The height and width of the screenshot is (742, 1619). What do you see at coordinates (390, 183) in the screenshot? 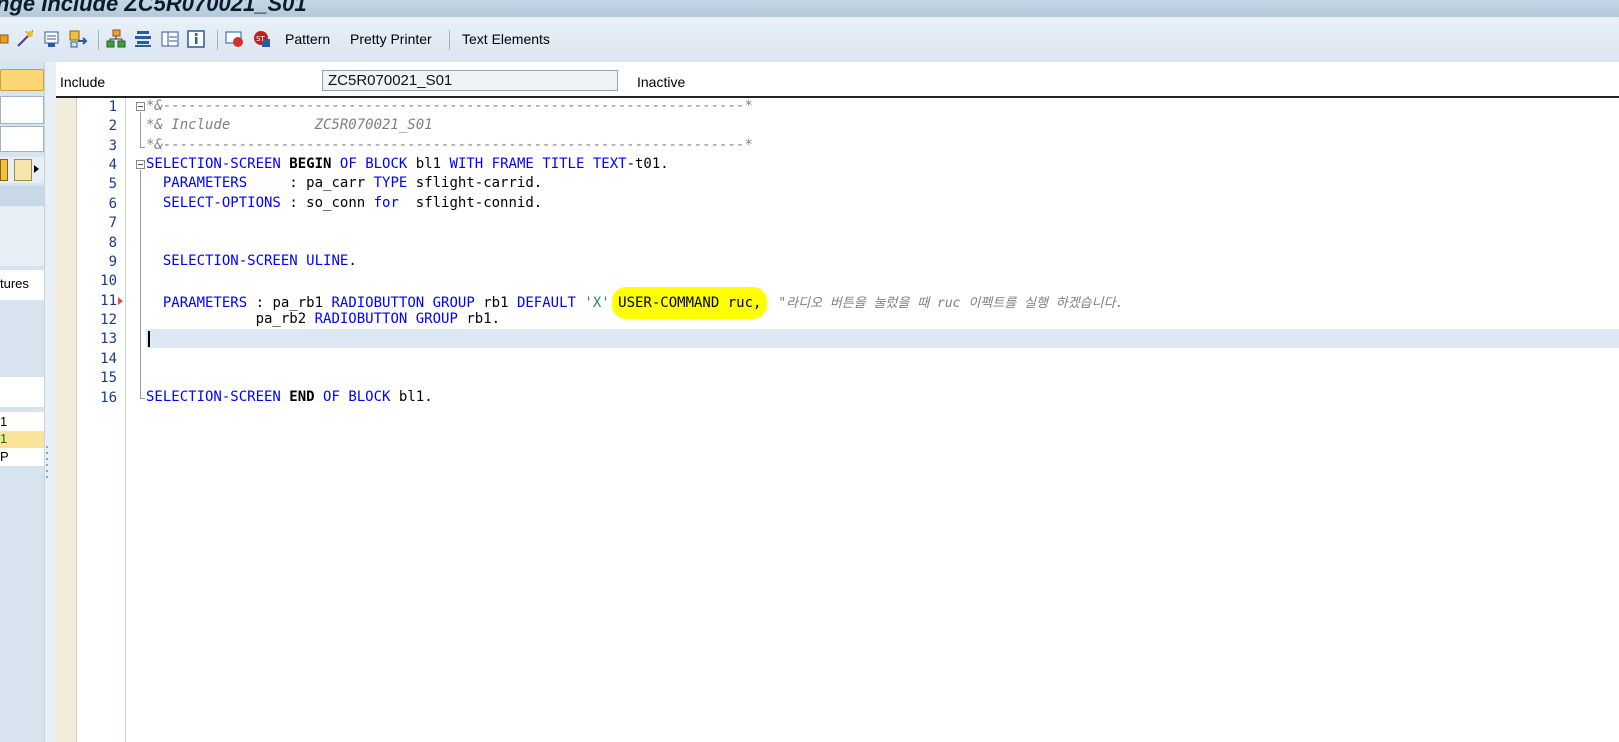
I see `keyword: TYPE` at bounding box center [390, 183].